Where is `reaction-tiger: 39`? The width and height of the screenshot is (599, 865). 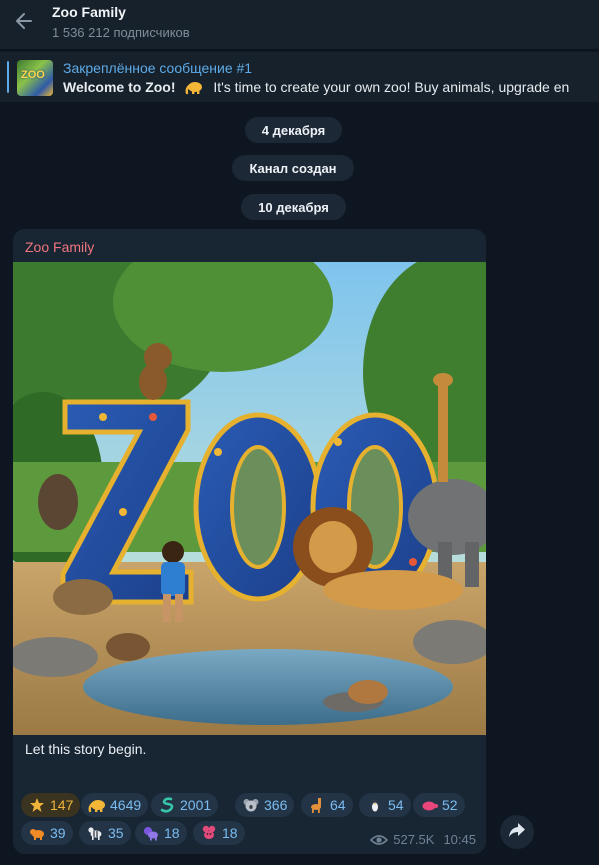
reaction-tiger: 39 is located at coordinates (47, 833).